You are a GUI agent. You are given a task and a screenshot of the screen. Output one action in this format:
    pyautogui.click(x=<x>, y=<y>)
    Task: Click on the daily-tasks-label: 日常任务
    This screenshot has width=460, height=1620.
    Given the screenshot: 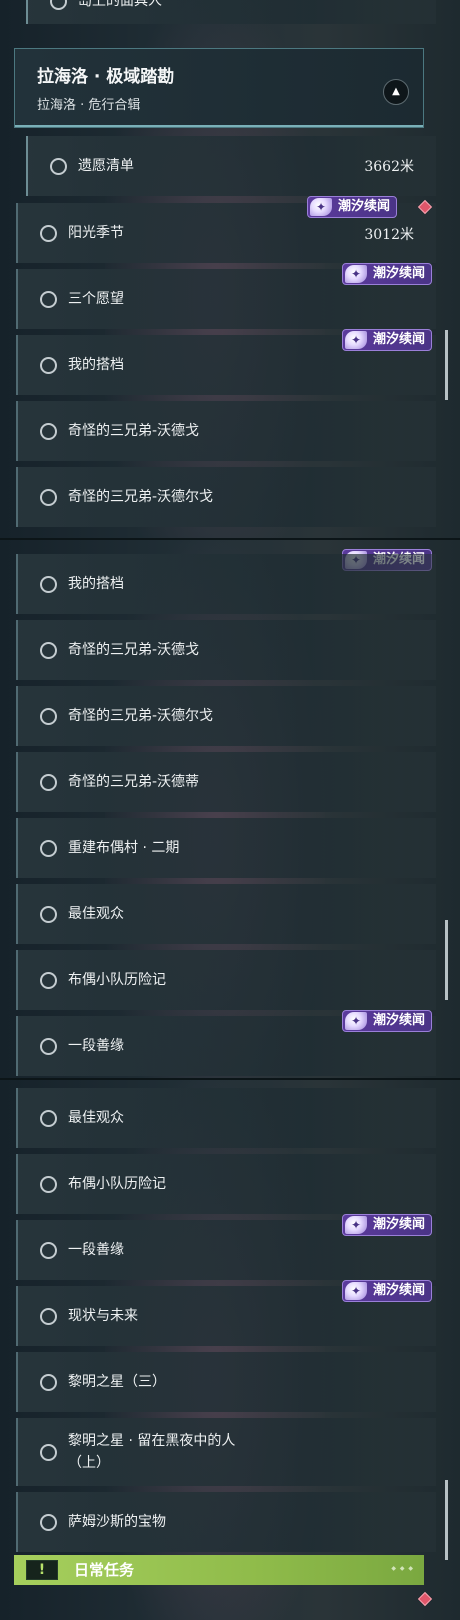 What is the action you would take?
    pyautogui.click(x=104, y=1570)
    